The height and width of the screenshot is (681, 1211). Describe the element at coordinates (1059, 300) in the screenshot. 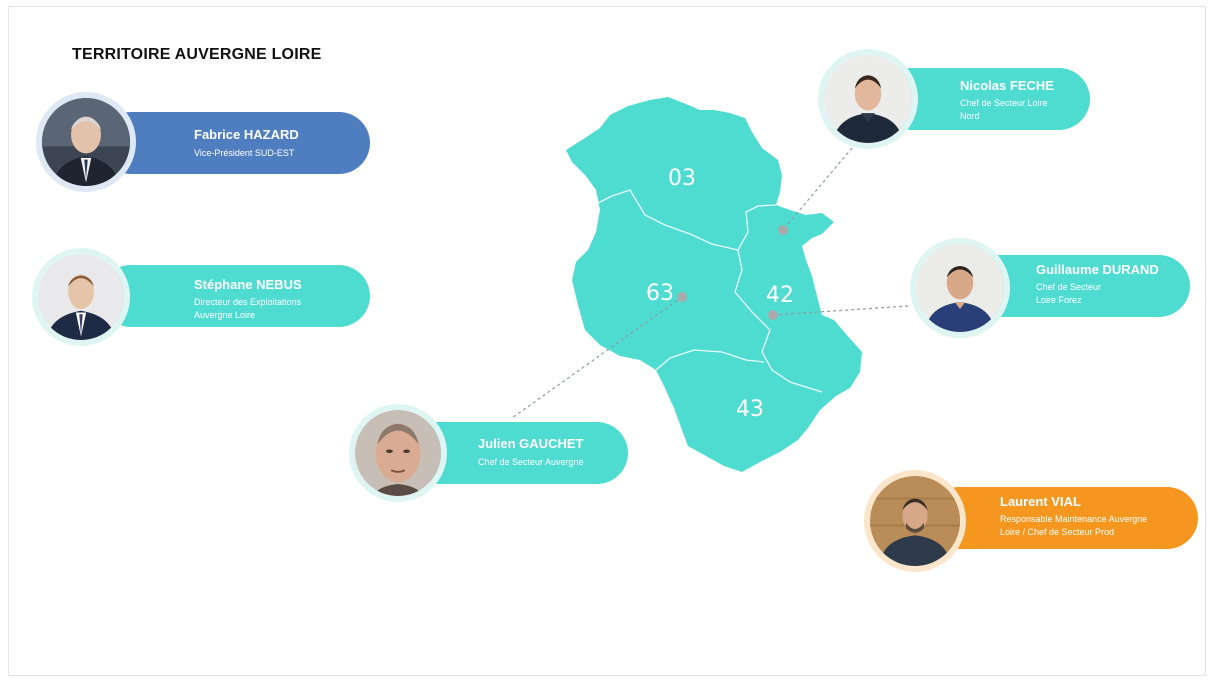

I see `person-role-line-2: Loire Forez` at that location.